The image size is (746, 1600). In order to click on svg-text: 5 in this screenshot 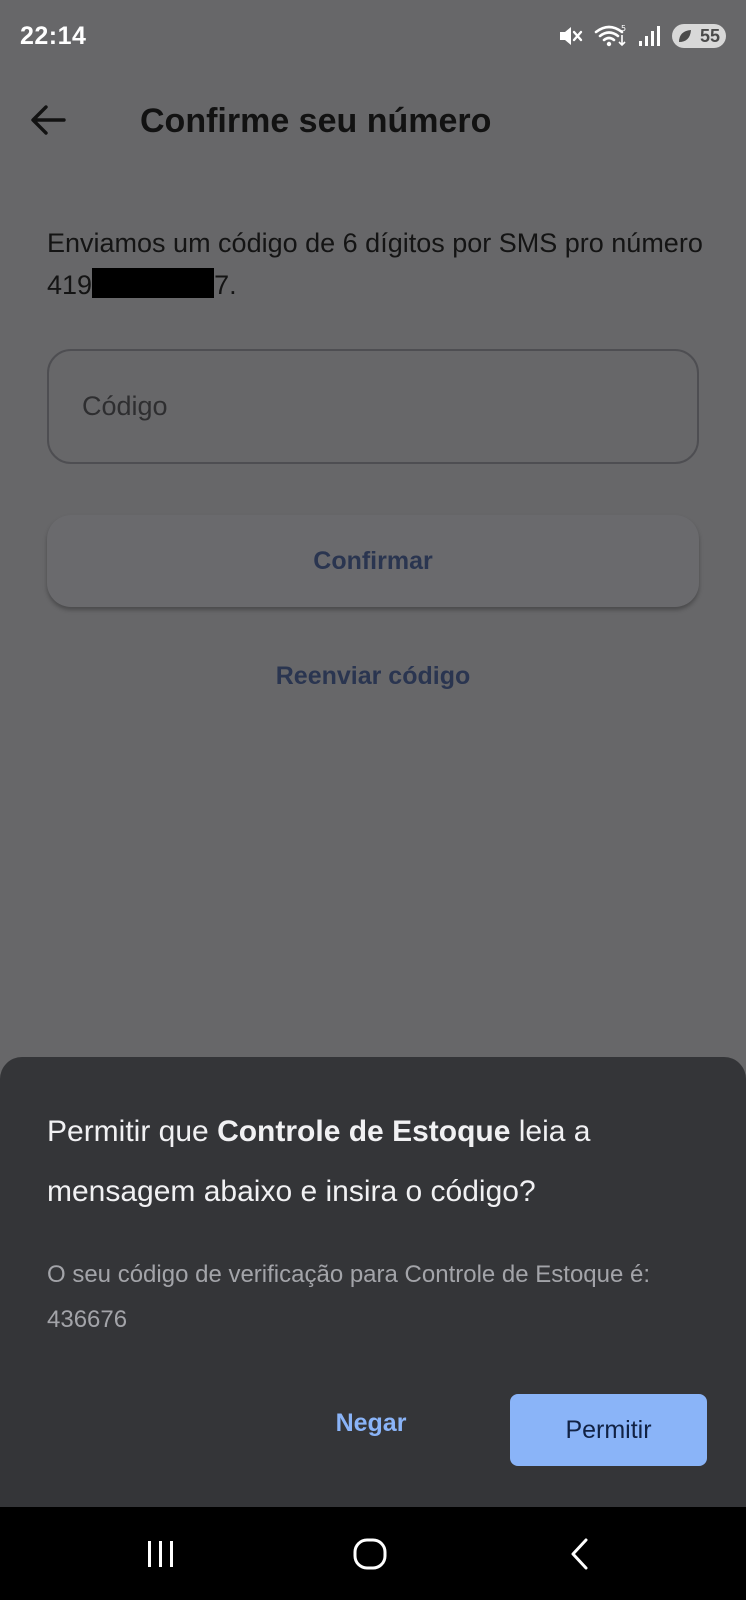, I will do `click(623, 28)`.